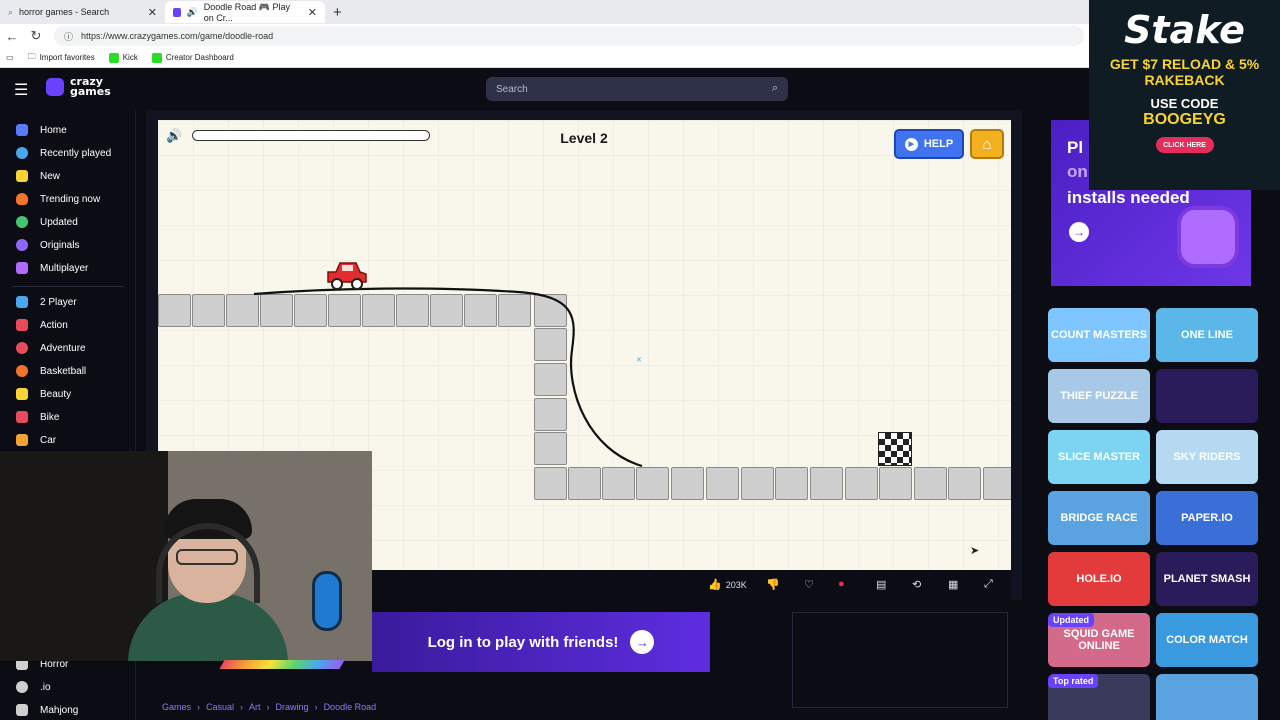  I want to click on sidebar-item-trending: Trending now, so click(58, 199).